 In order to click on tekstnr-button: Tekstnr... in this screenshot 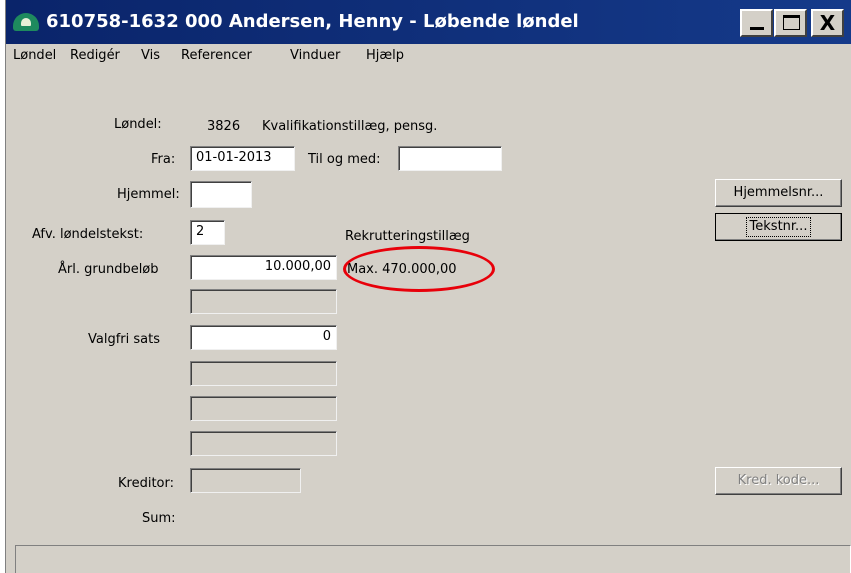, I will do `click(778, 227)`.